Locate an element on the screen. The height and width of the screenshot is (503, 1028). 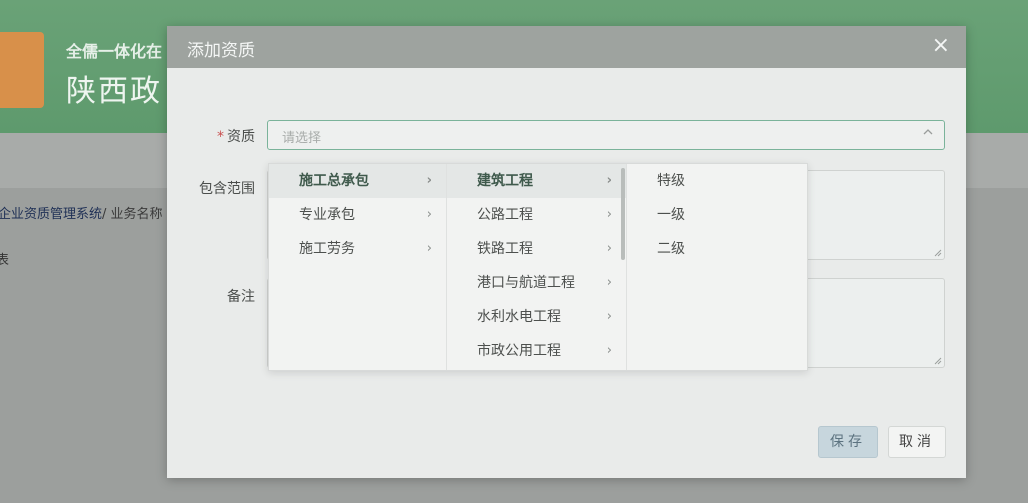
background-breadcrumb: 企业资质管理系统/ 业务名称 is located at coordinates (81, 212).